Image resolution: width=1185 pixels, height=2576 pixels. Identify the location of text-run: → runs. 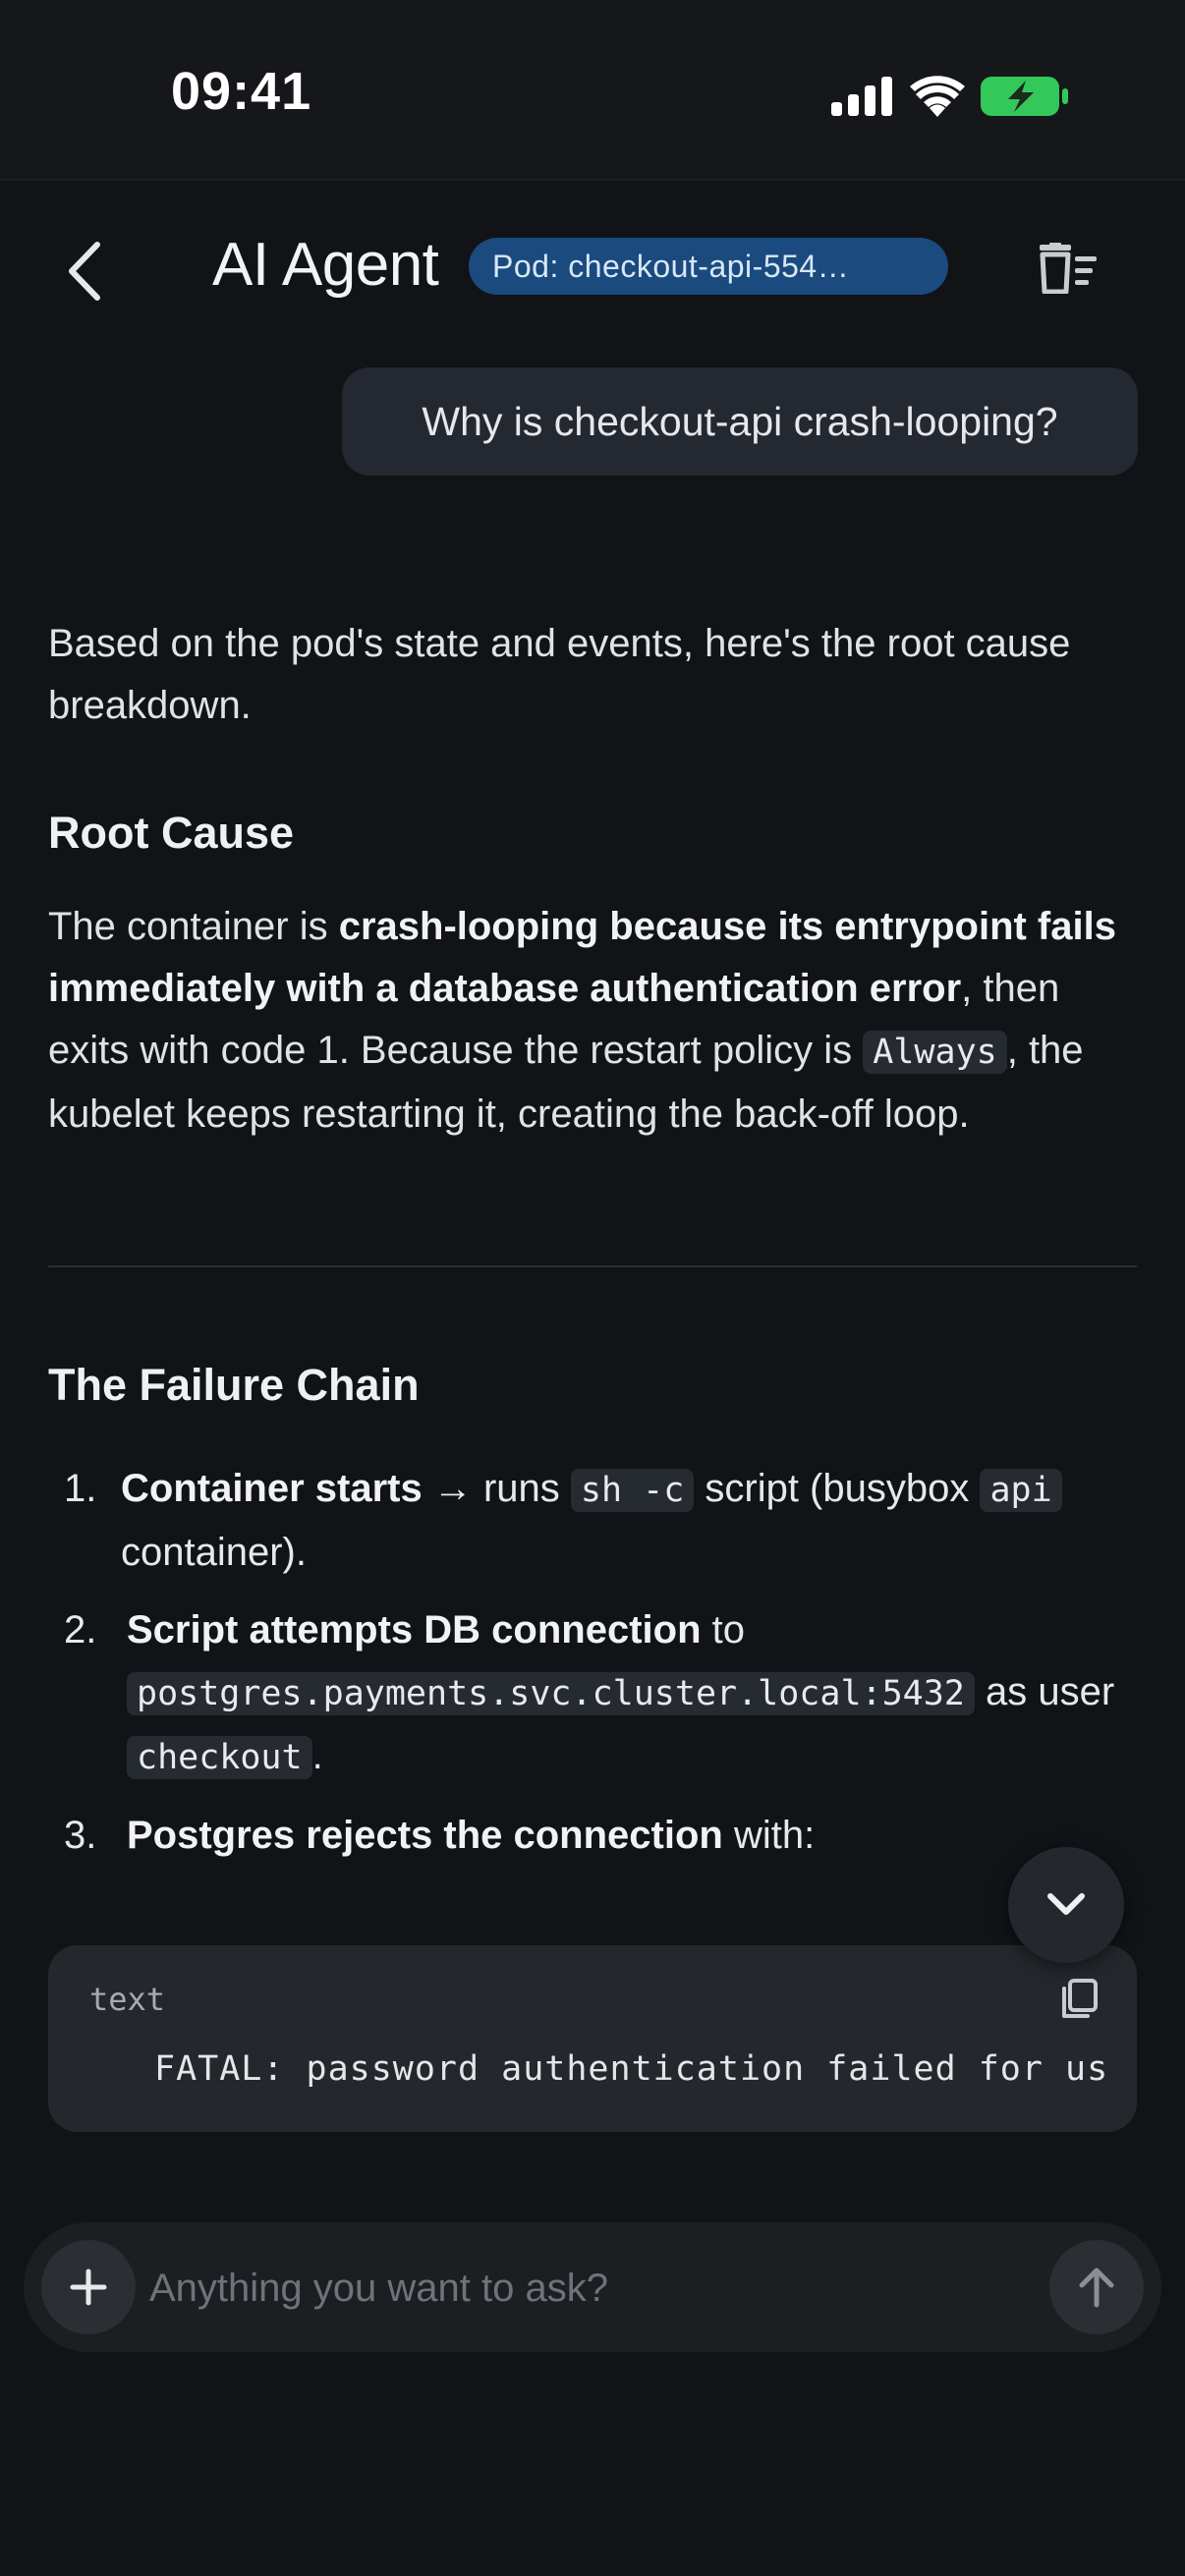
(497, 1488).